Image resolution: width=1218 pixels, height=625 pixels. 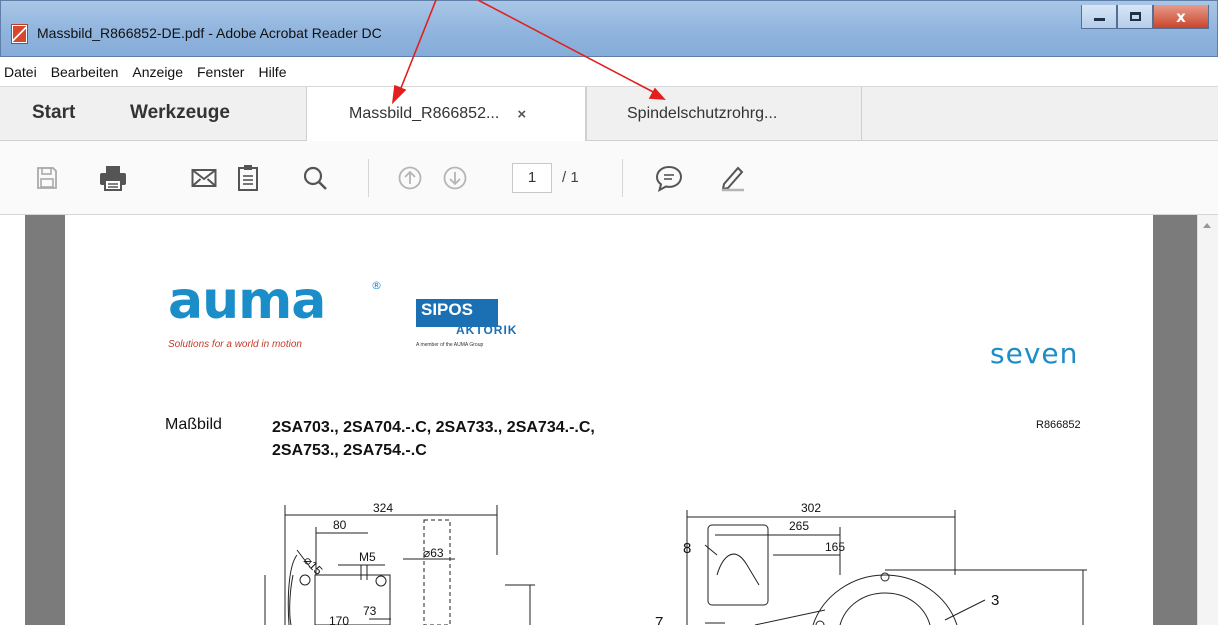 I want to click on vertical-scrollbar, so click(x=1207, y=420).